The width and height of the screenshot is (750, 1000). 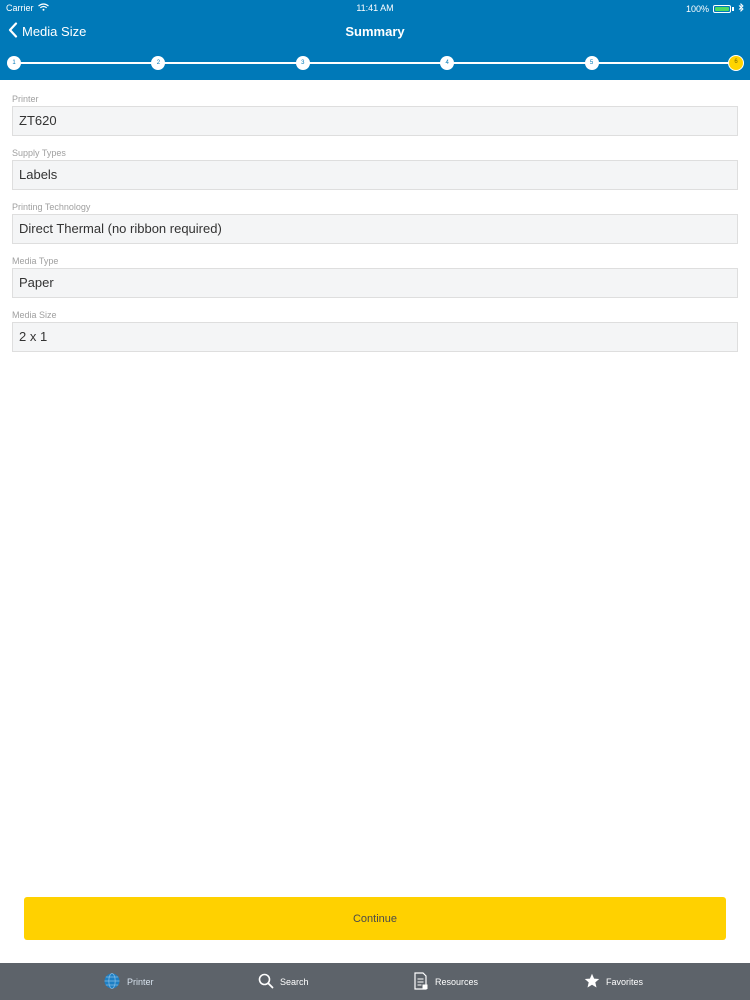 I want to click on battery-icon, so click(x=722, y=8).